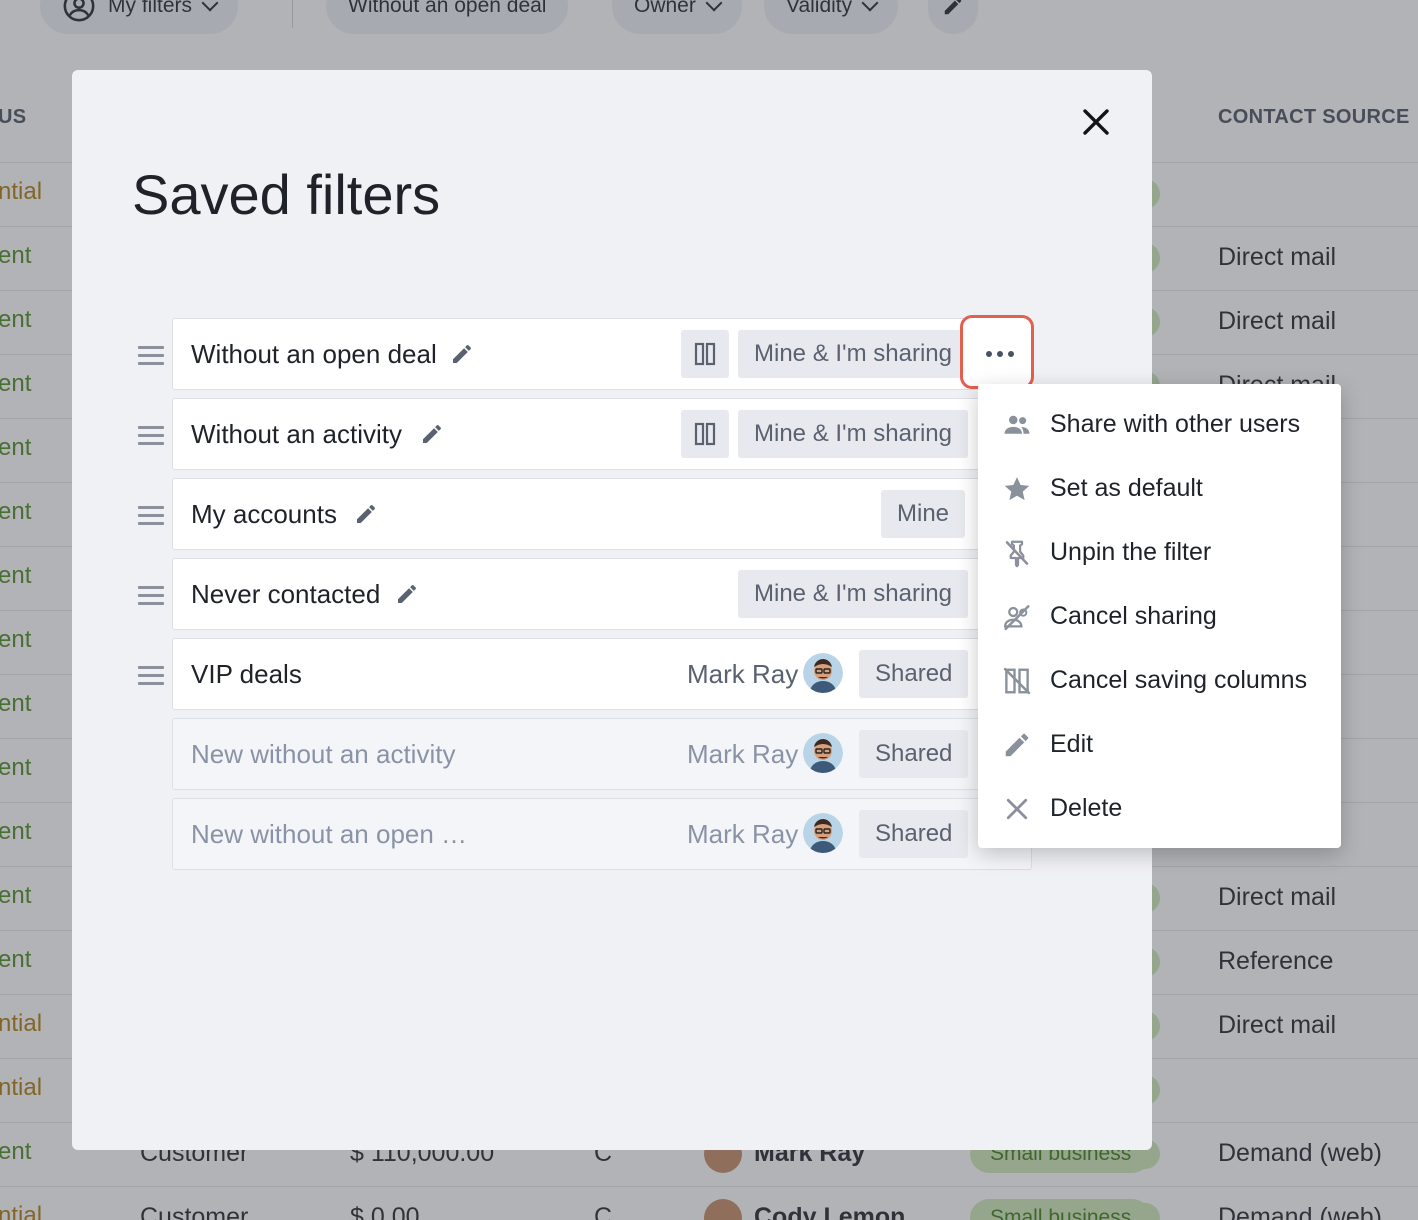 The image size is (1418, 1220). What do you see at coordinates (1159, 808) in the screenshot?
I see `menu-item-delete: Delete` at bounding box center [1159, 808].